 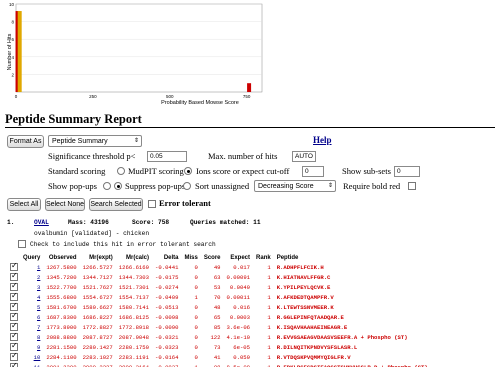 I want to click on cell-query: 5, so click(x=31, y=307).